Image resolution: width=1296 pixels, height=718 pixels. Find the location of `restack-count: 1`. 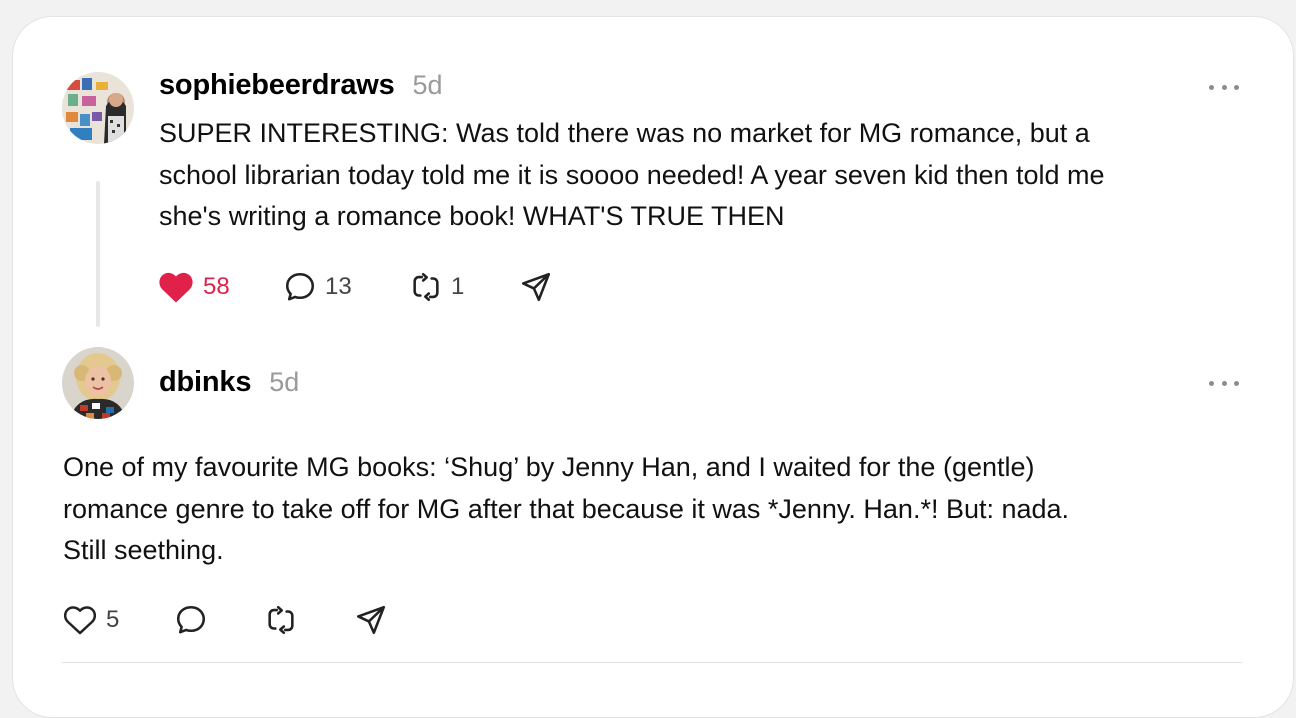

restack-count: 1 is located at coordinates (458, 286).